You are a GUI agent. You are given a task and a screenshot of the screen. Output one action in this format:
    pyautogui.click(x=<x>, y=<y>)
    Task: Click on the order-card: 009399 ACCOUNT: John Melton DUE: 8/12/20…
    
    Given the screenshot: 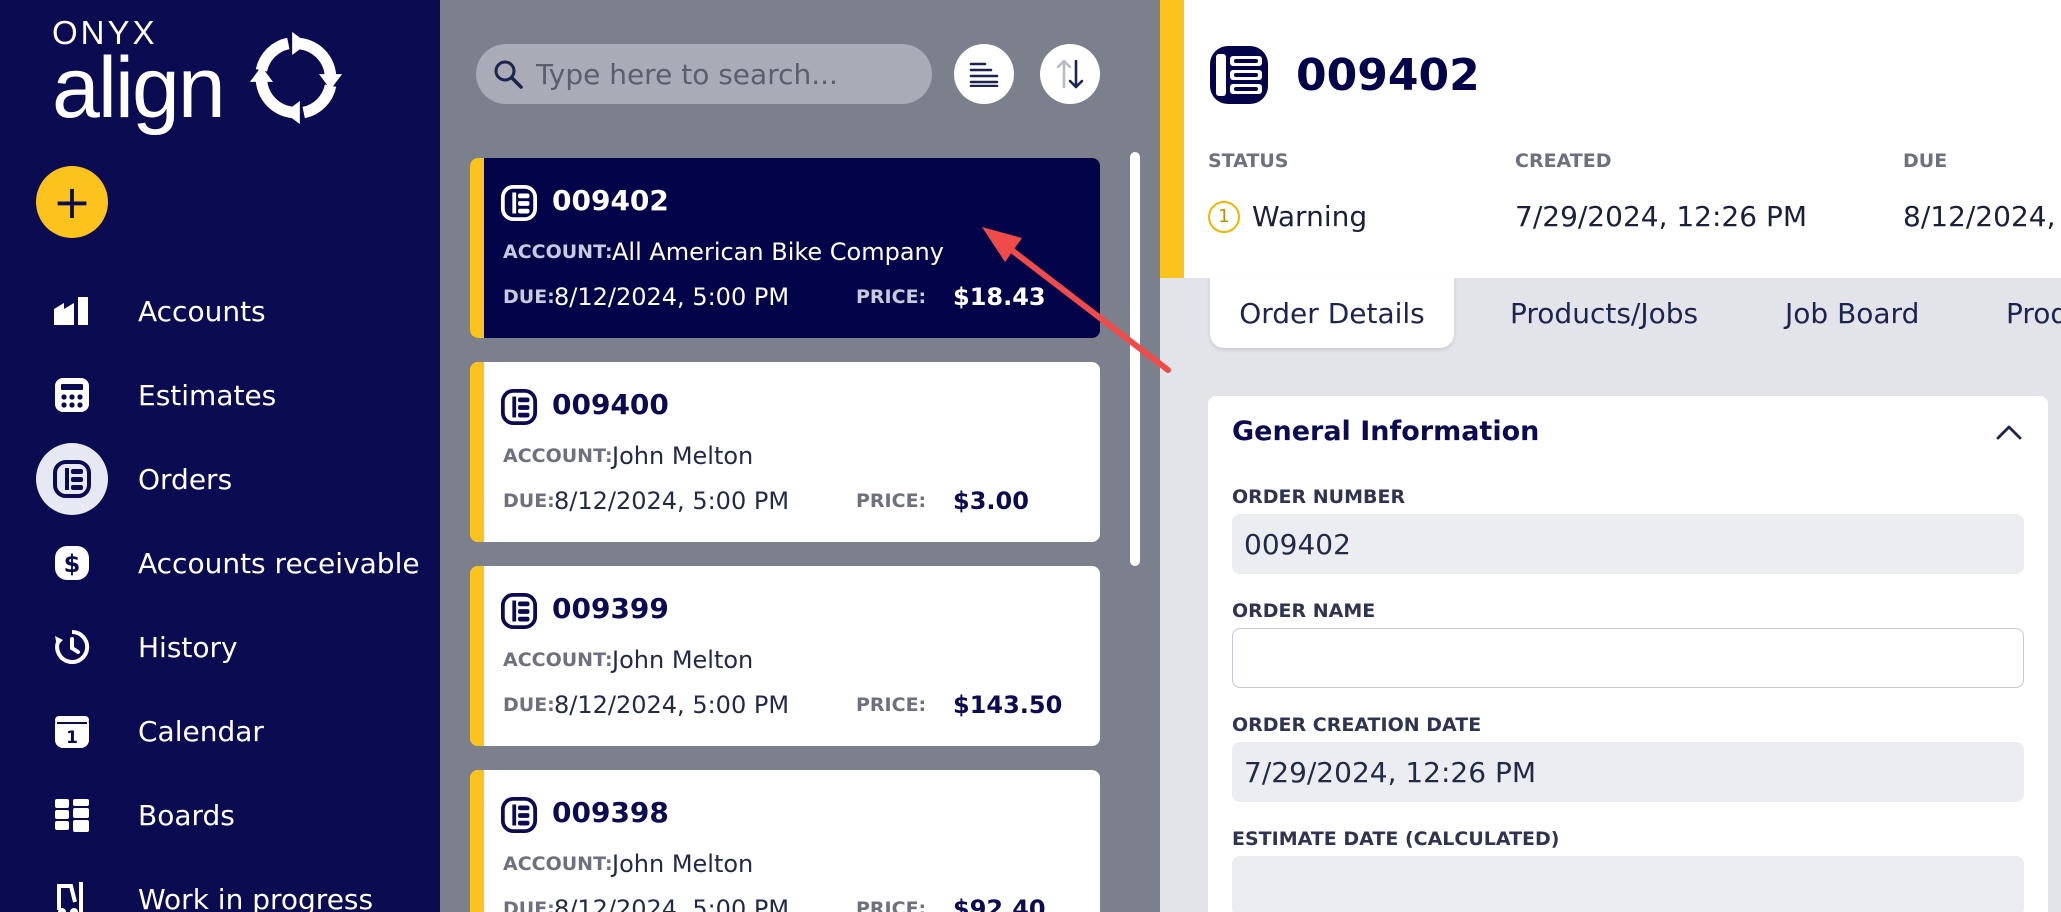 What is the action you would take?
    pyautogui.click(x=785, y=656)
    